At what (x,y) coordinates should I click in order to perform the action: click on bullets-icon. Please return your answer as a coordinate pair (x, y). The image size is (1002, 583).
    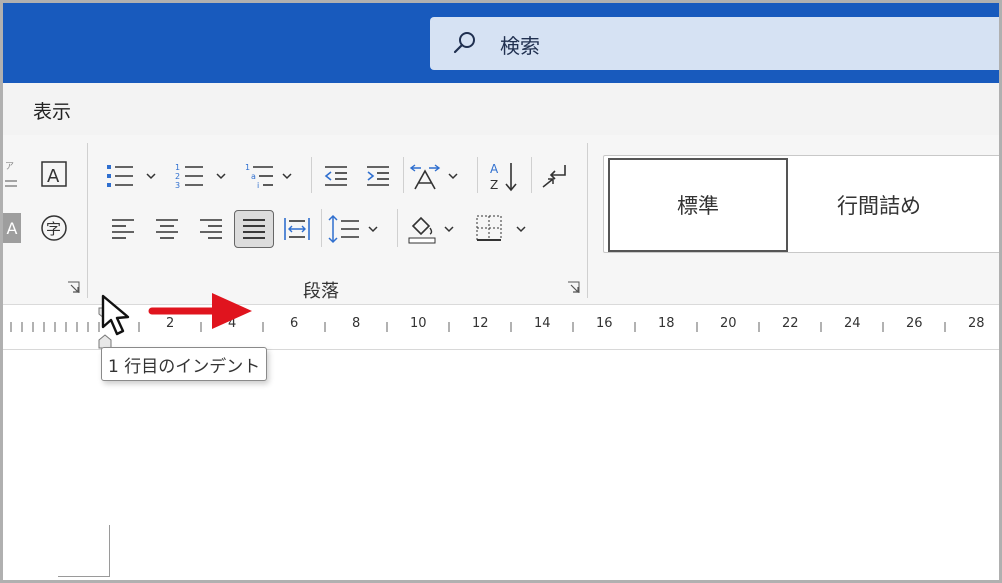
    Looking at the image, I should click on (131, 176).